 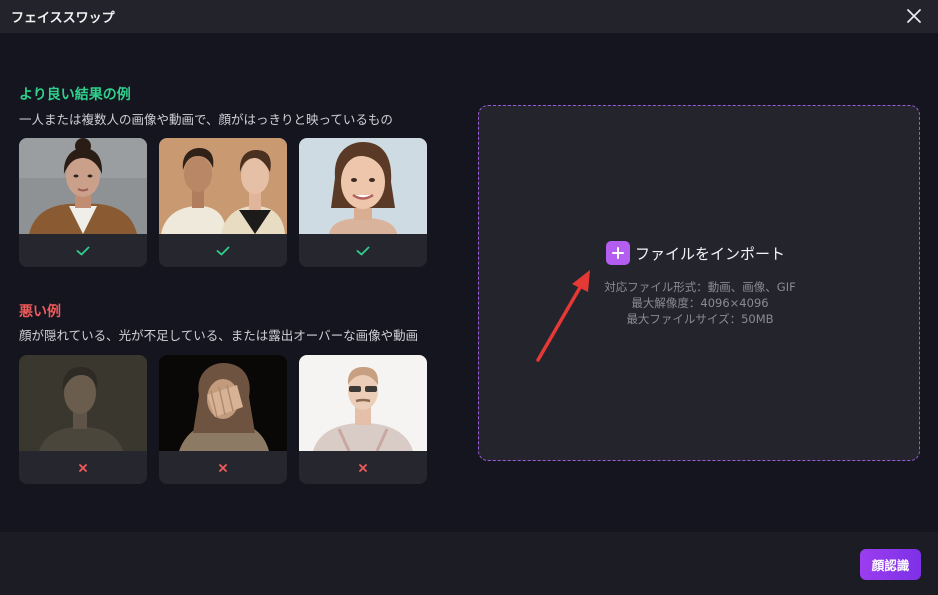 What do you see at coordinates (63, 18) in the screenshot?
I see `window-title: フェイススワップ` at bounding box center [63, 18].